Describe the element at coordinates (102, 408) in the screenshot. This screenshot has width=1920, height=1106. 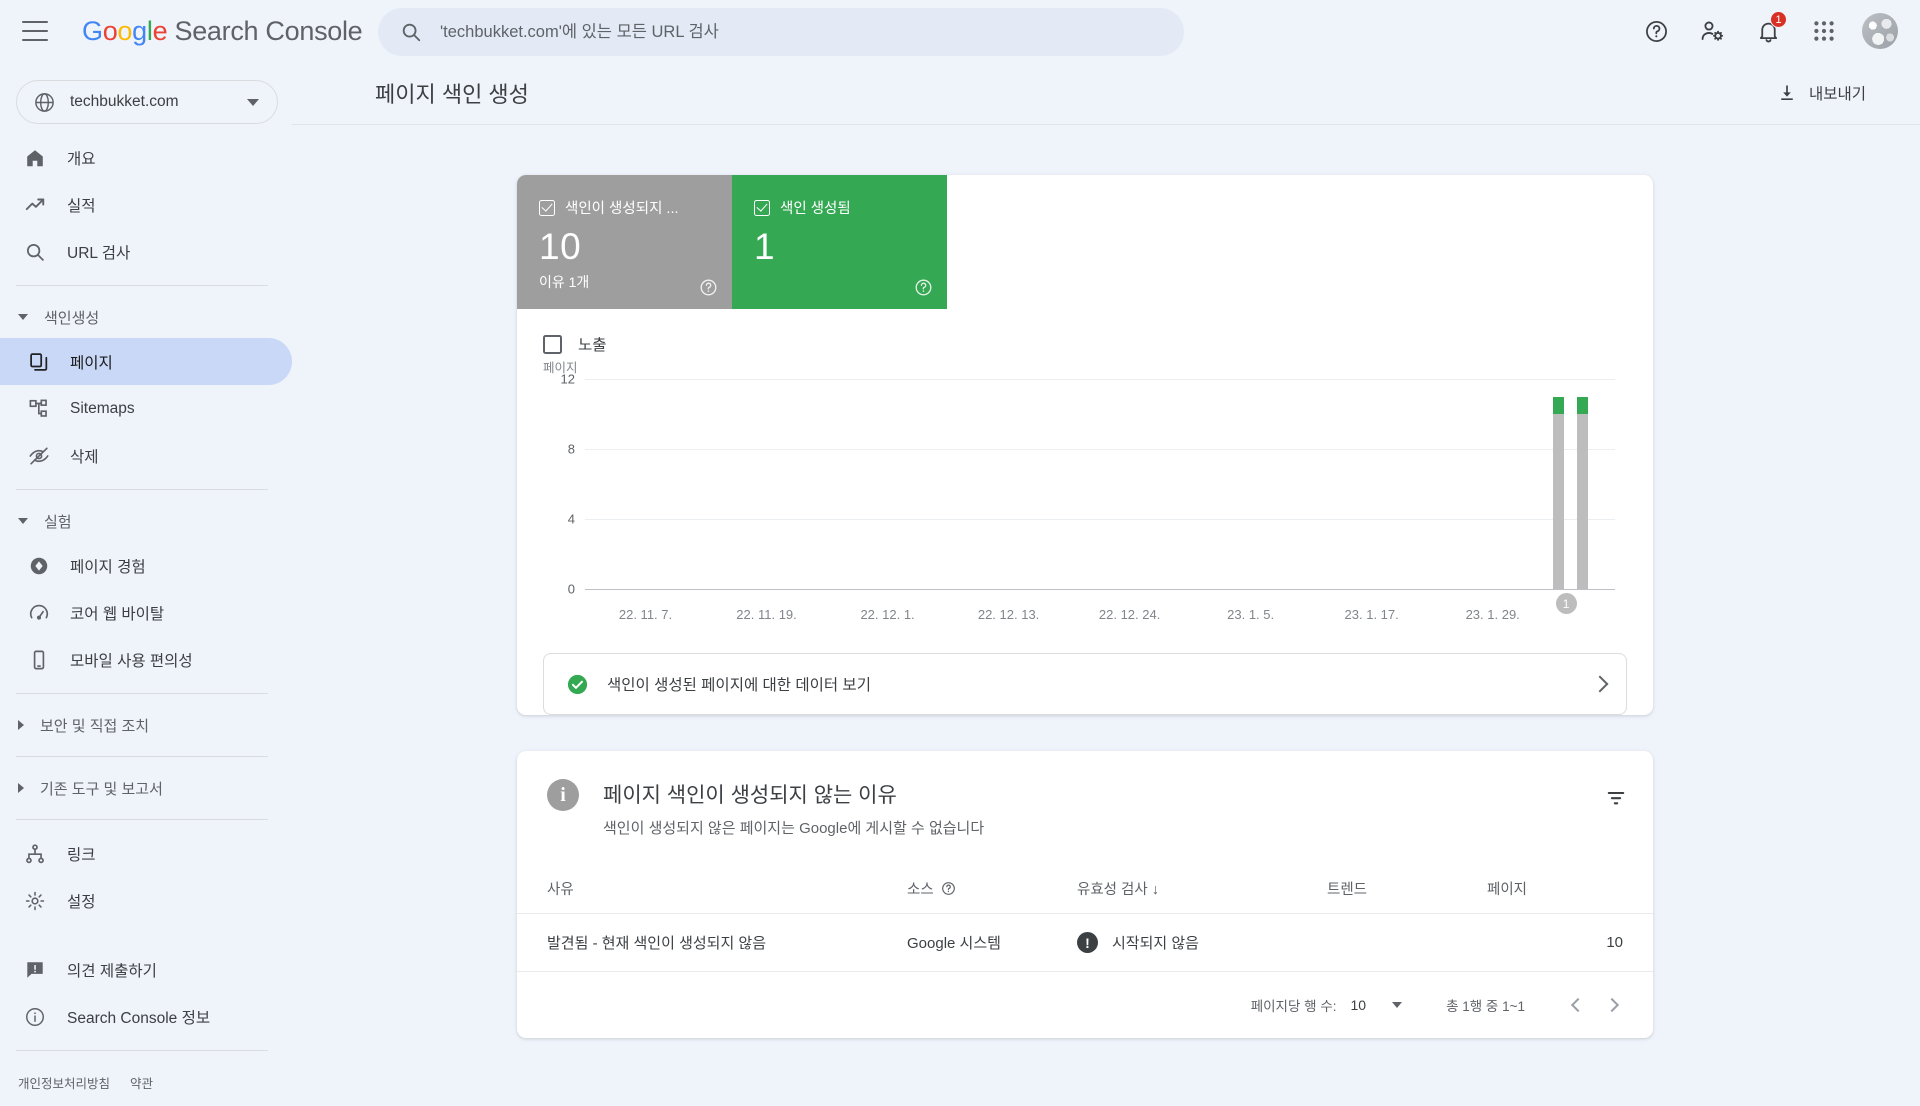
I see `sidebar-item-label: Sitemaps` at that location.